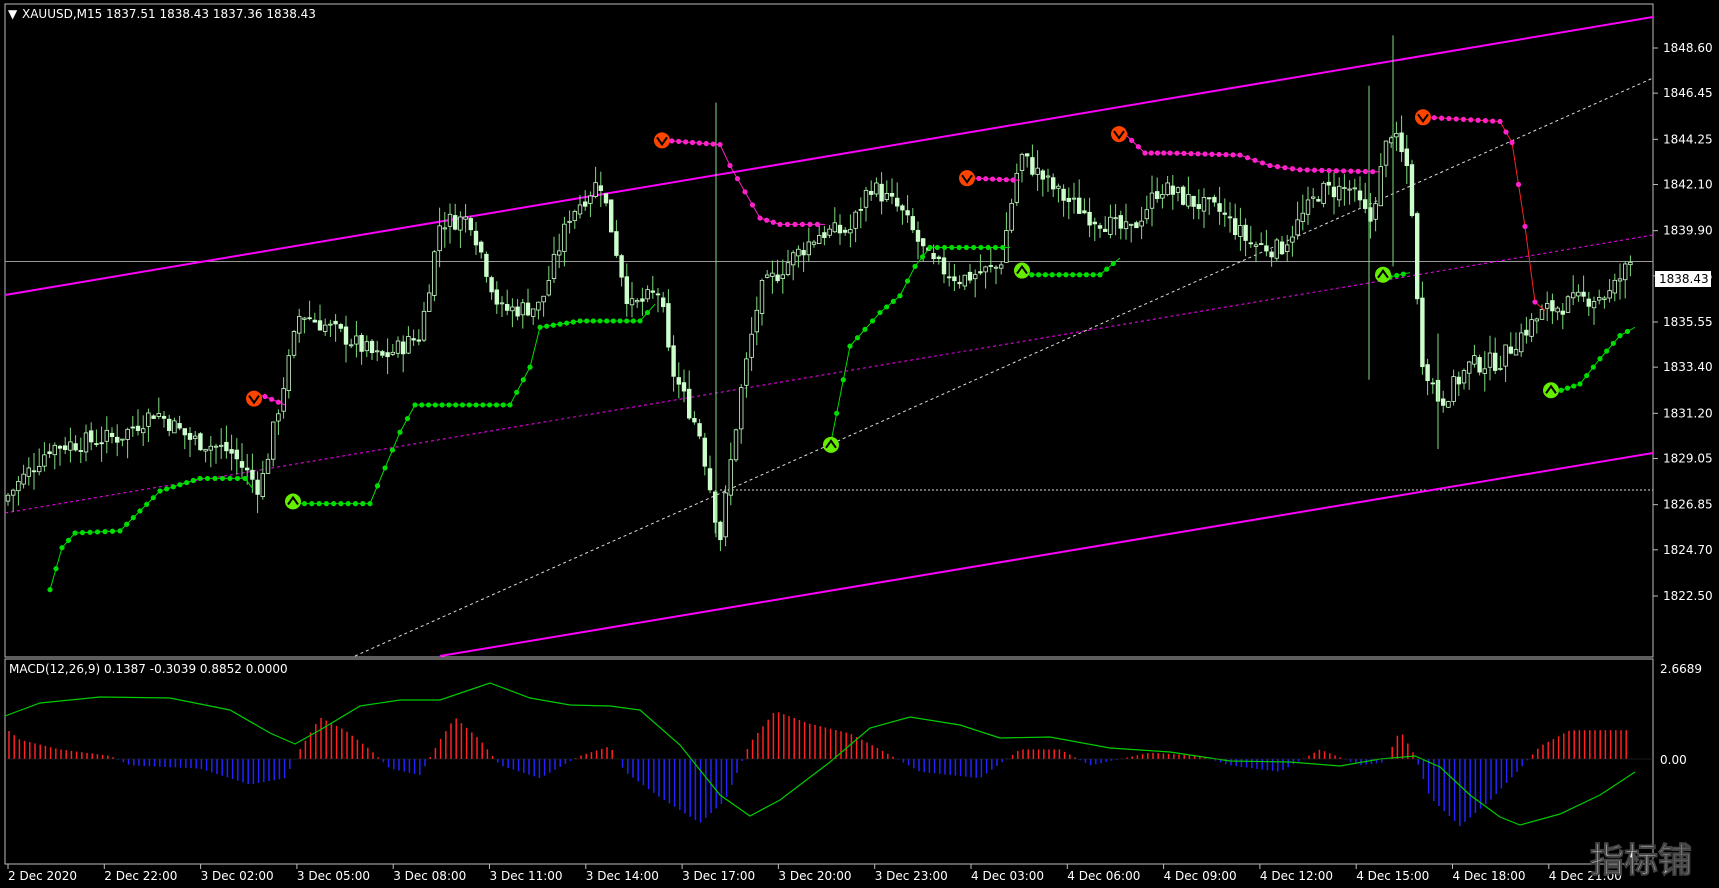 Image resolution: width=1719 pixels, height=888 pixels. What do you see at coordinates (42, 876) in the screenshot?
I see `time-tick-label: 2 Dec 2020` at bounding box center [42, 876].